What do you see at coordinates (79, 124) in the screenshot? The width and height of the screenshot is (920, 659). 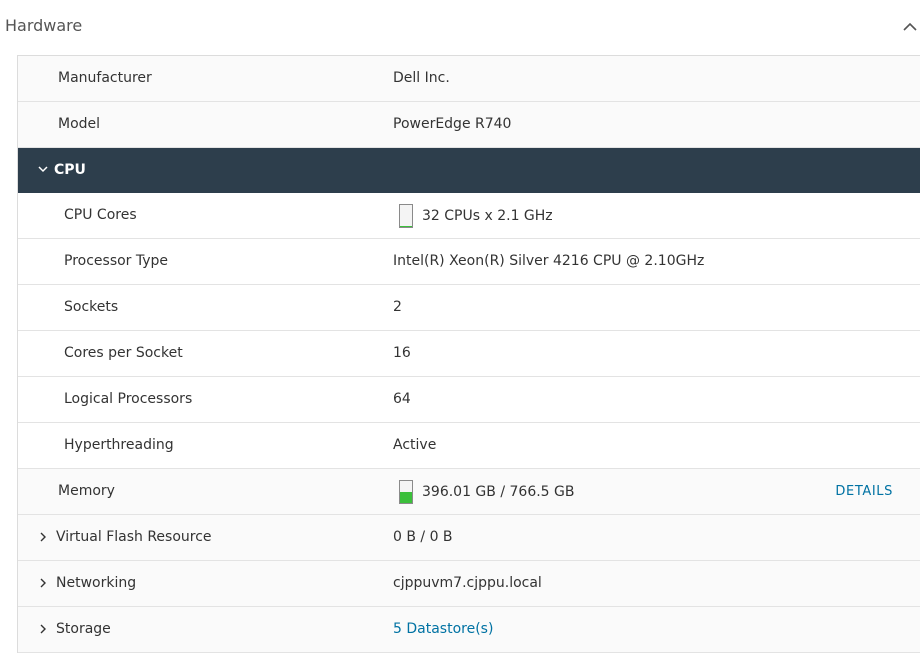 I see `model-label: Model` at bounding box center [79, 124].